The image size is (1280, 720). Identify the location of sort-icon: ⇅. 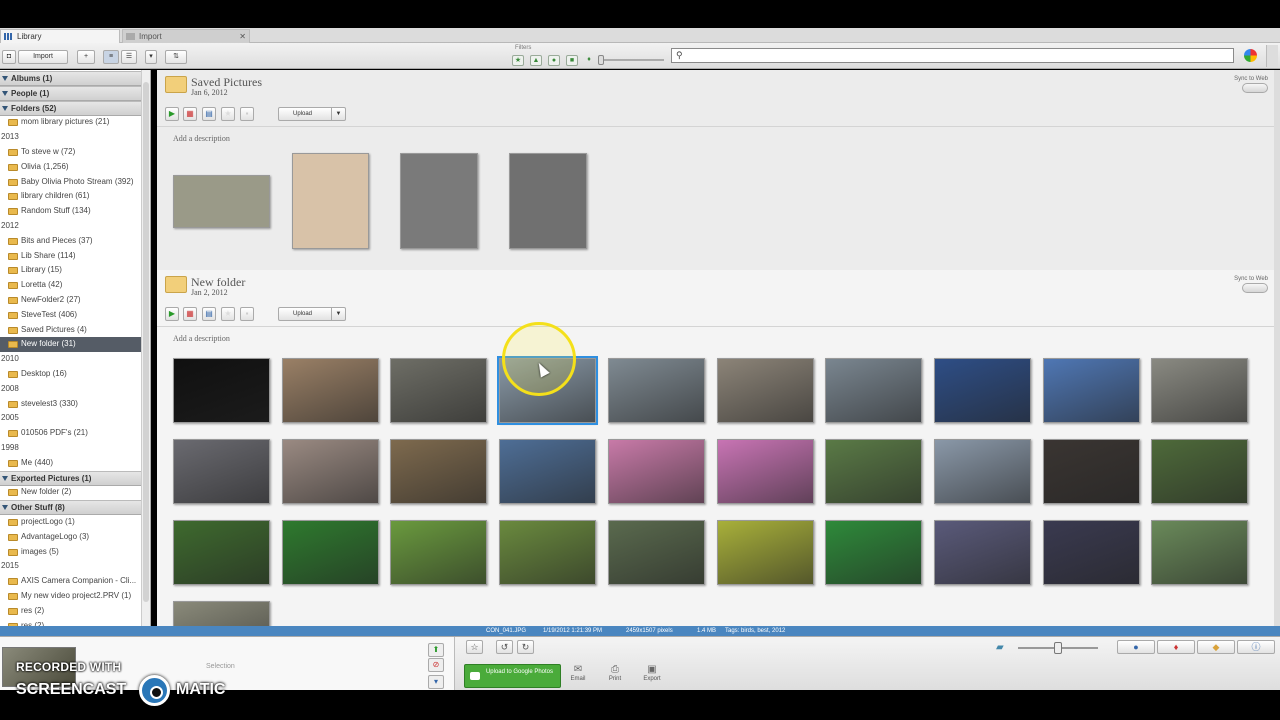
(176, 57).